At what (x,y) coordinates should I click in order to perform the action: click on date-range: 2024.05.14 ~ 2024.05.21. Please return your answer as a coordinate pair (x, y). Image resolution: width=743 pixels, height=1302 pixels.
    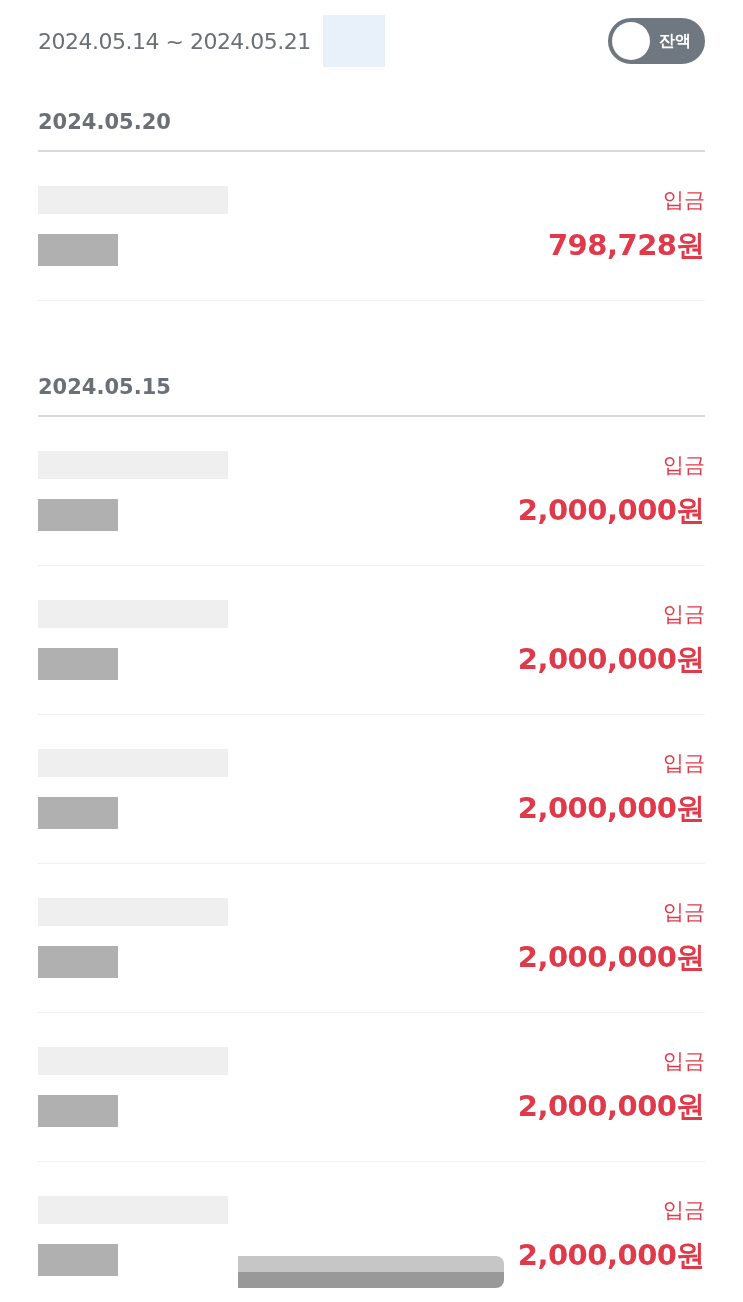
    Looking at the image, I should click on (174, 41).